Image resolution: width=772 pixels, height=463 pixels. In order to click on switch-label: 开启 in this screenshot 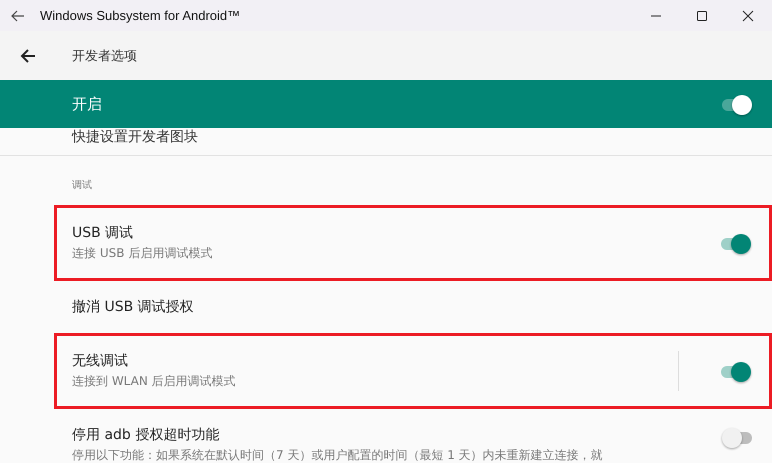, I will do `click(87, 104)`.